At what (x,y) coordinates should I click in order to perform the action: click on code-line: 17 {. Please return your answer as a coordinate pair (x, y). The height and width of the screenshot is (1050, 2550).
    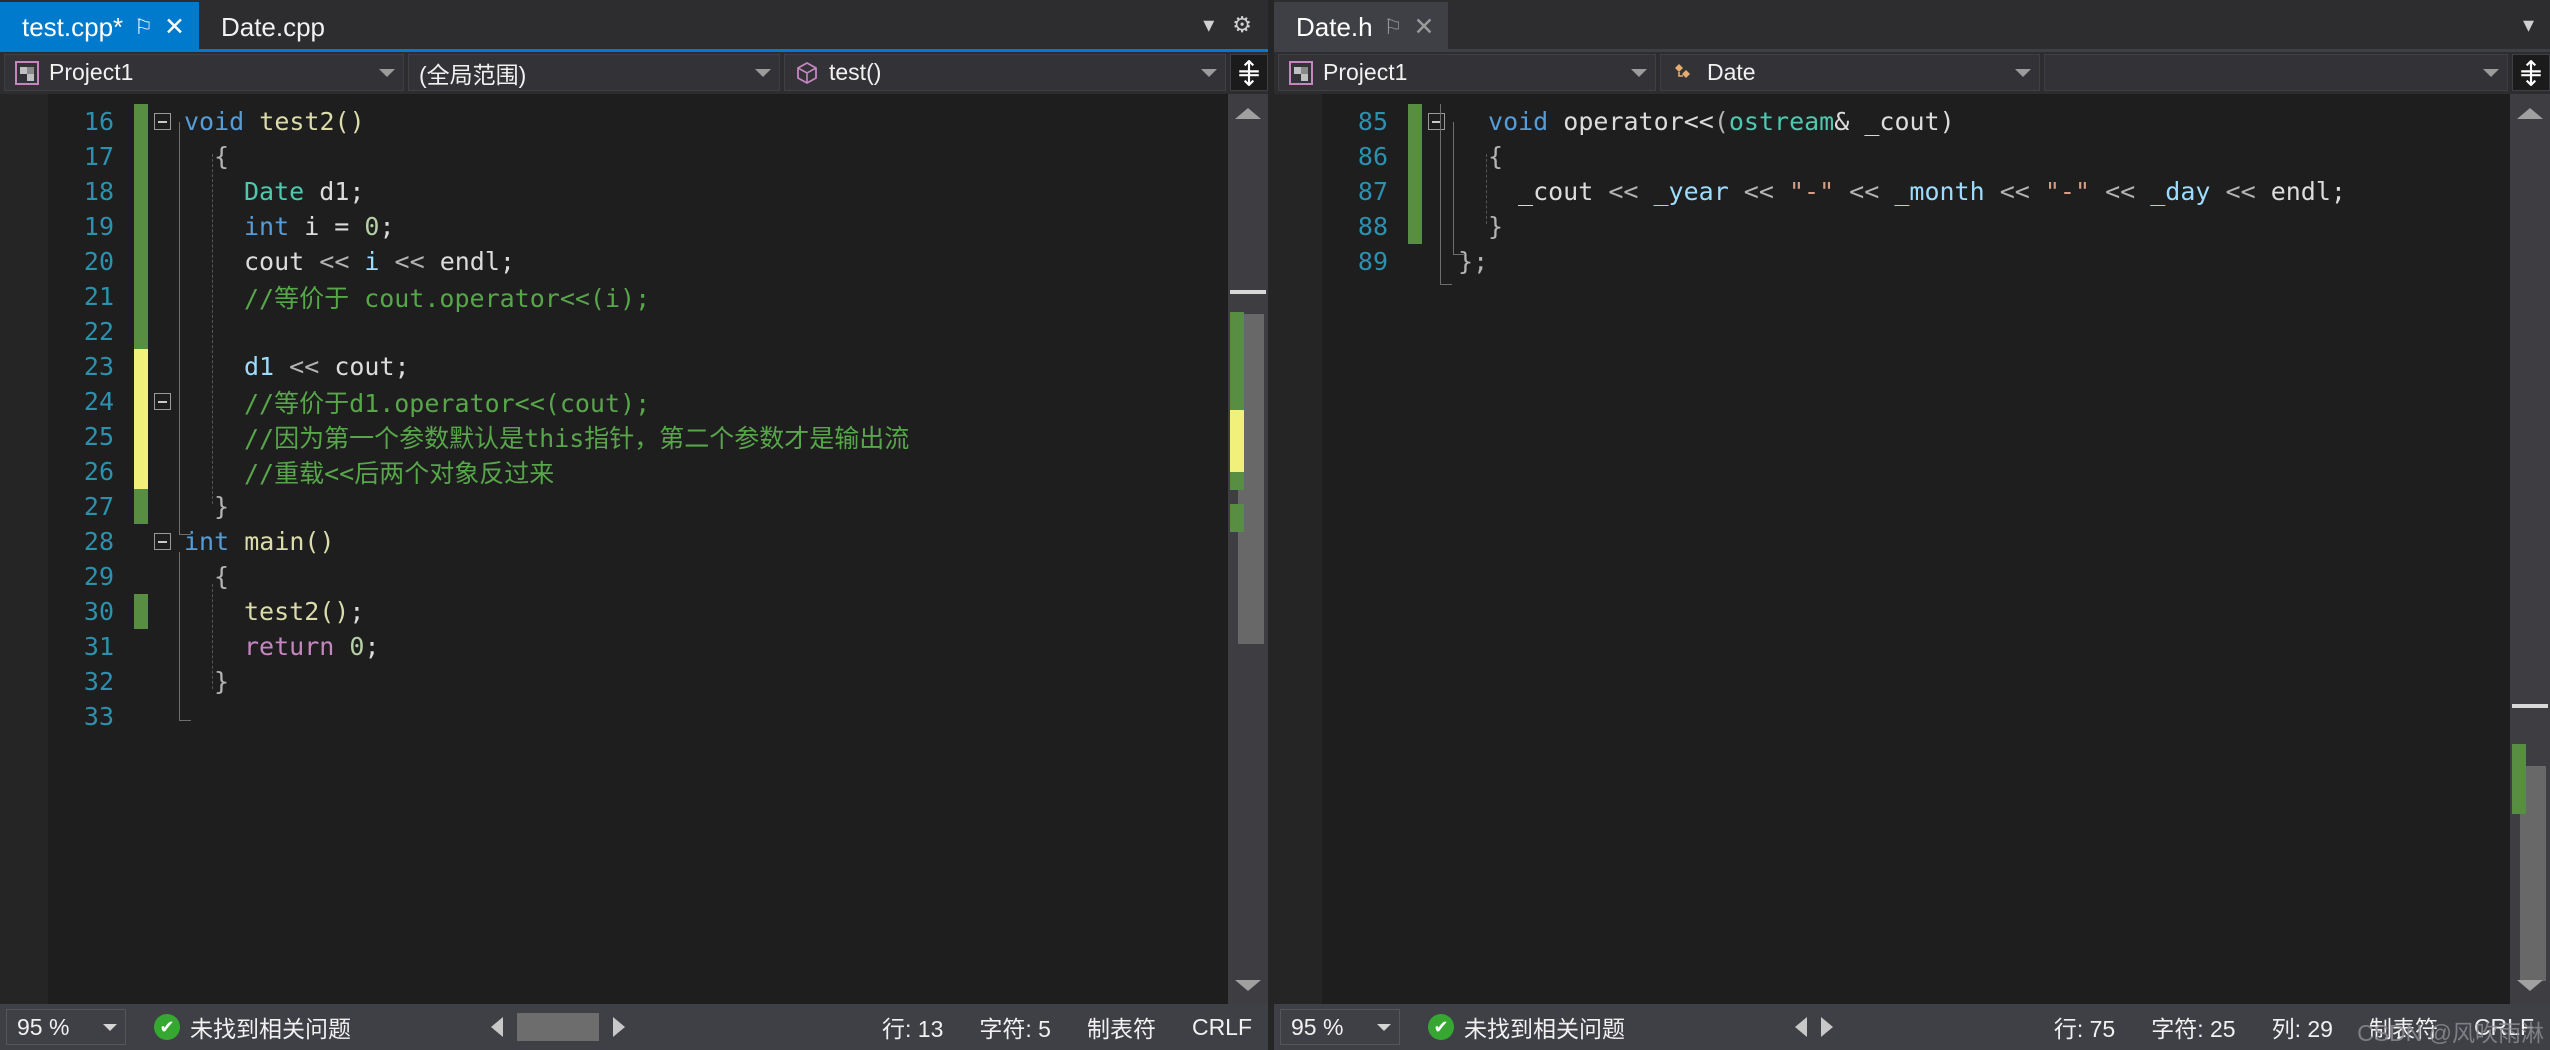
    Looking at the image, I should click on (638, 156).